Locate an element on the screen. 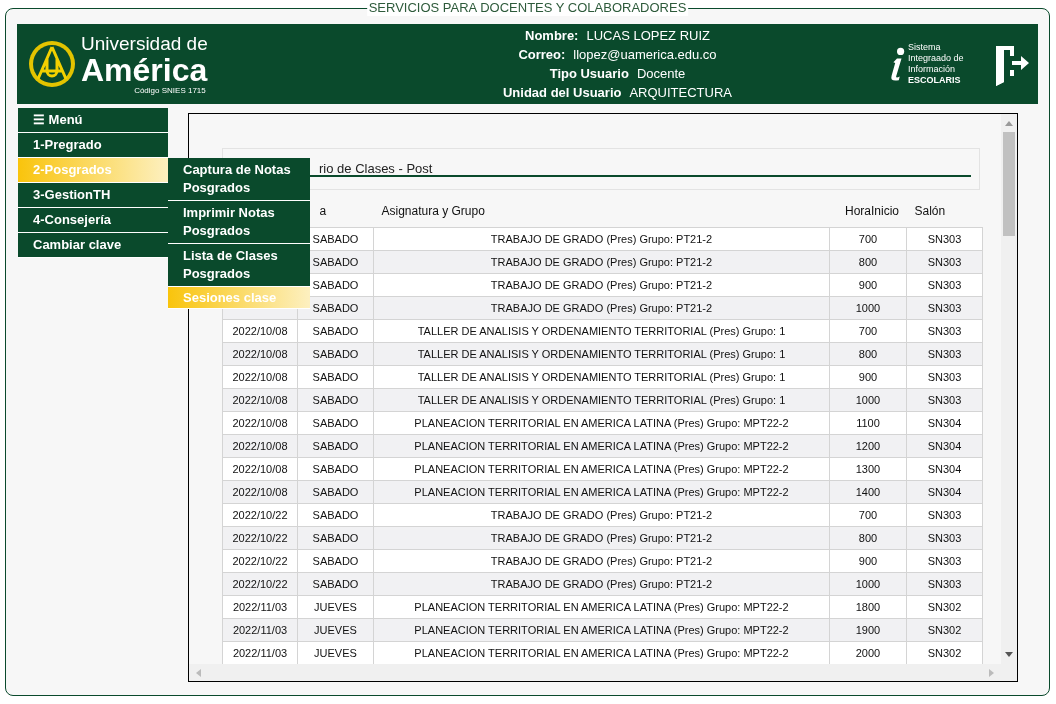 The image size is (1056, 704). user-field-label: Correo: is located at coordinates (542, 55).